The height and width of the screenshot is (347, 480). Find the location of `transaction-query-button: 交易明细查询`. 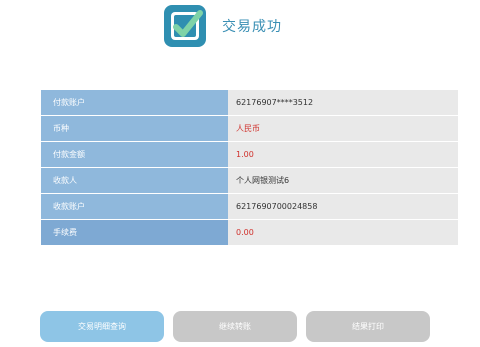

transaction-query-button: 交易明细查询 is located at coordinates (102, 326).